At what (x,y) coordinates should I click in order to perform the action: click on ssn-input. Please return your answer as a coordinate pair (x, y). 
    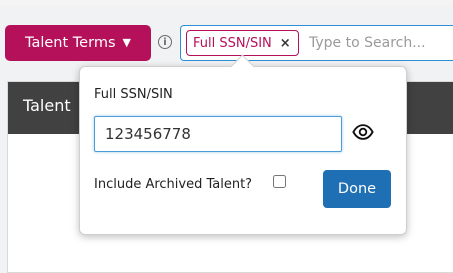
    Looking at the image, I should click on (218, 134).